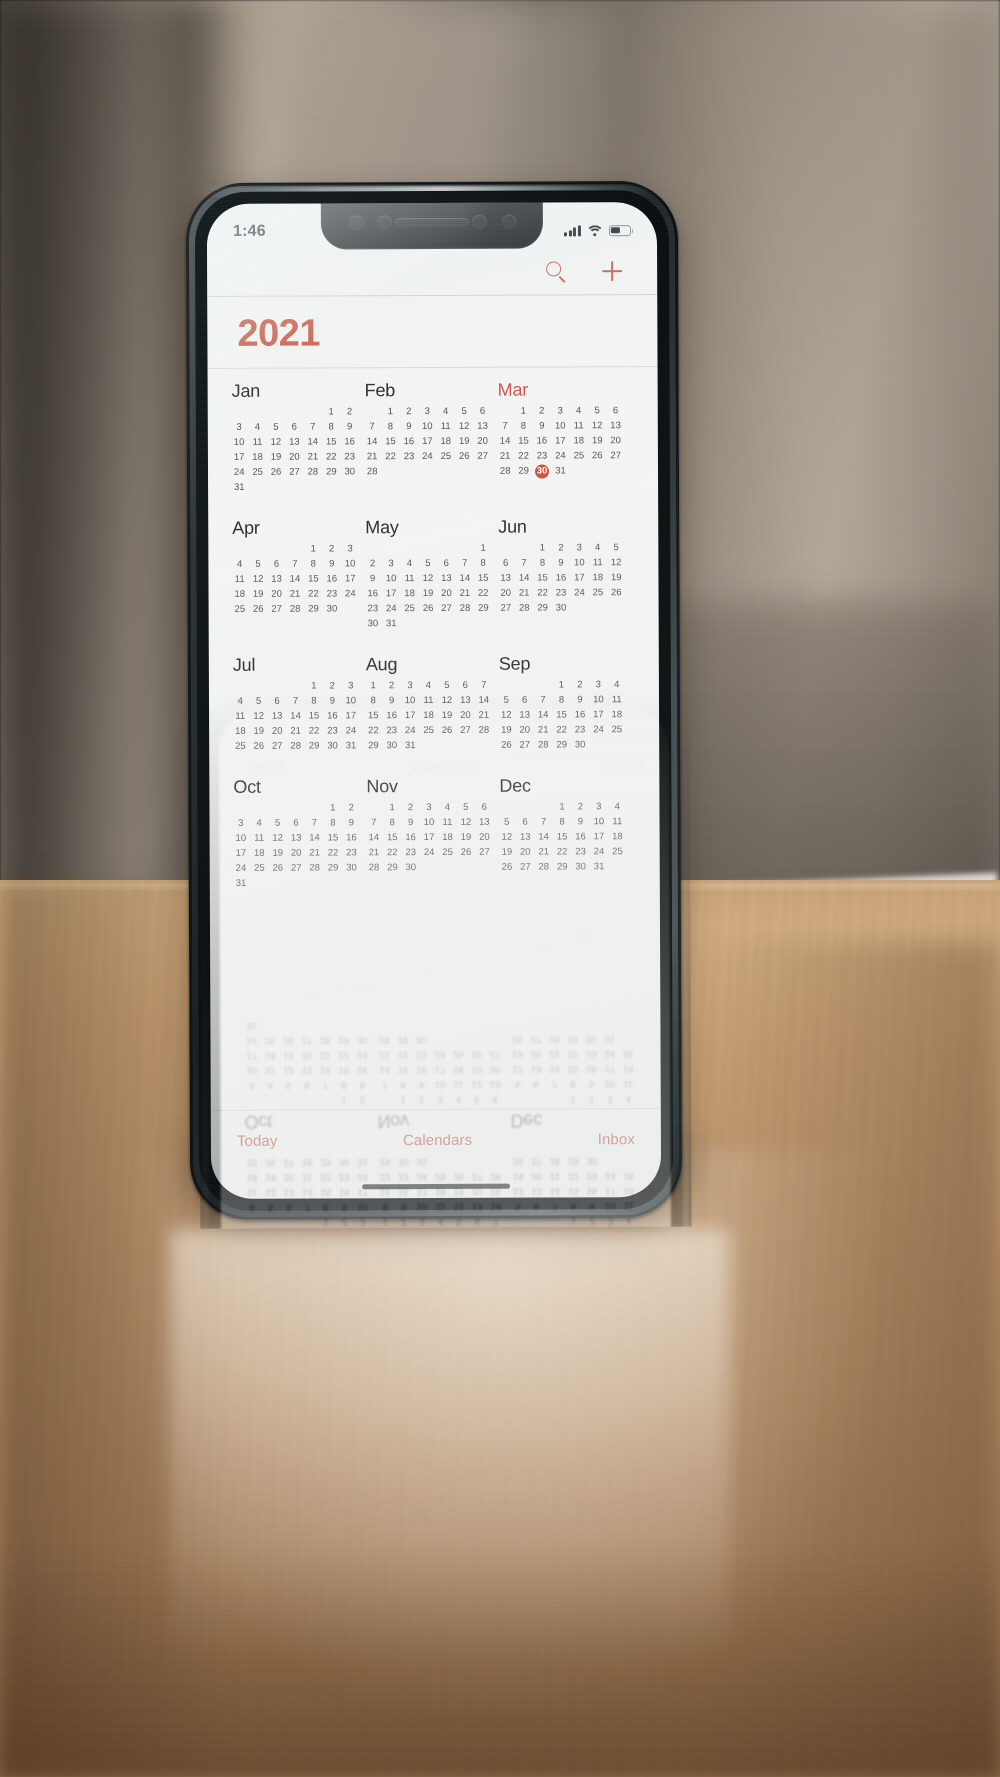 The height and width of the screenshot is (1777, 1000). Describe the element at coordinates (542, 471) in the screenshot. I see `day-cell-today: 30` at that location.